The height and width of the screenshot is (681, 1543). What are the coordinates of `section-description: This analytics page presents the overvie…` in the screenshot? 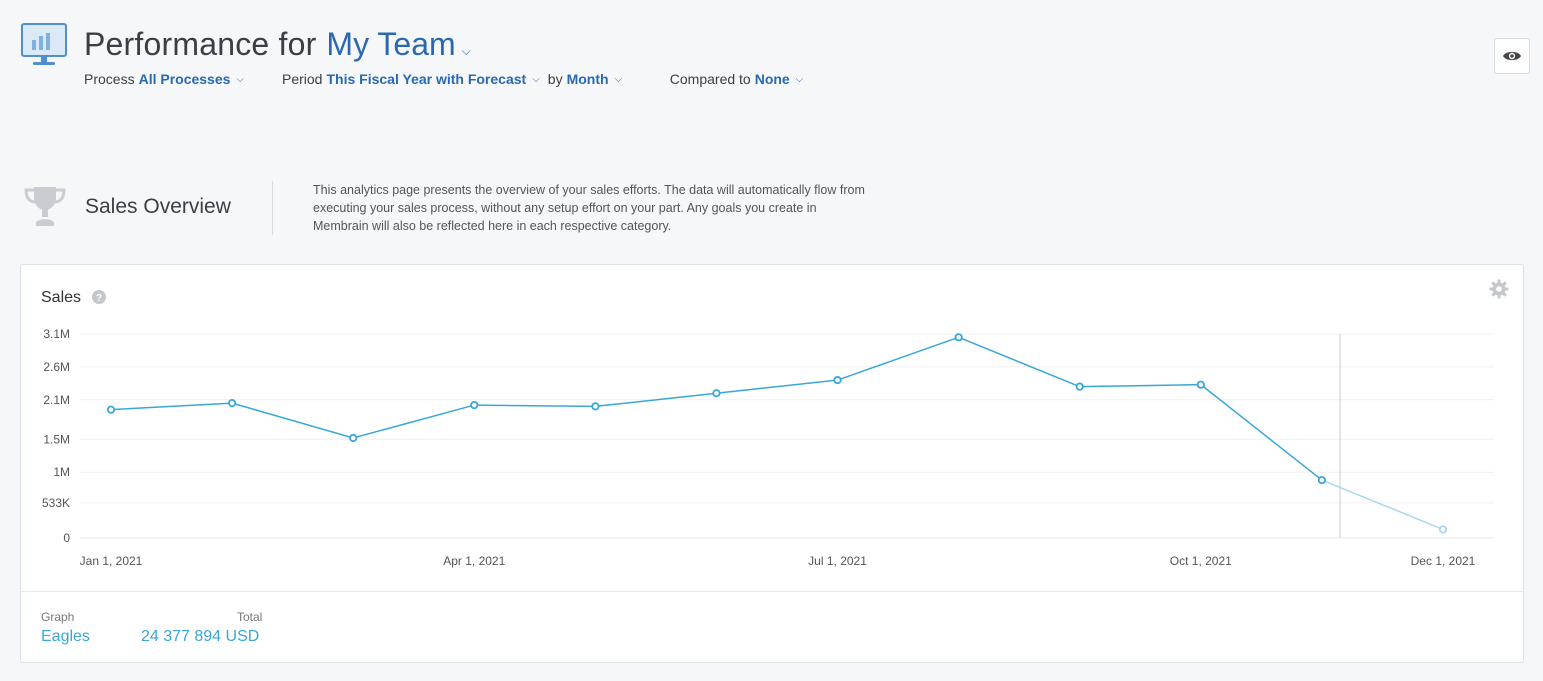 It's located at (589, 208).